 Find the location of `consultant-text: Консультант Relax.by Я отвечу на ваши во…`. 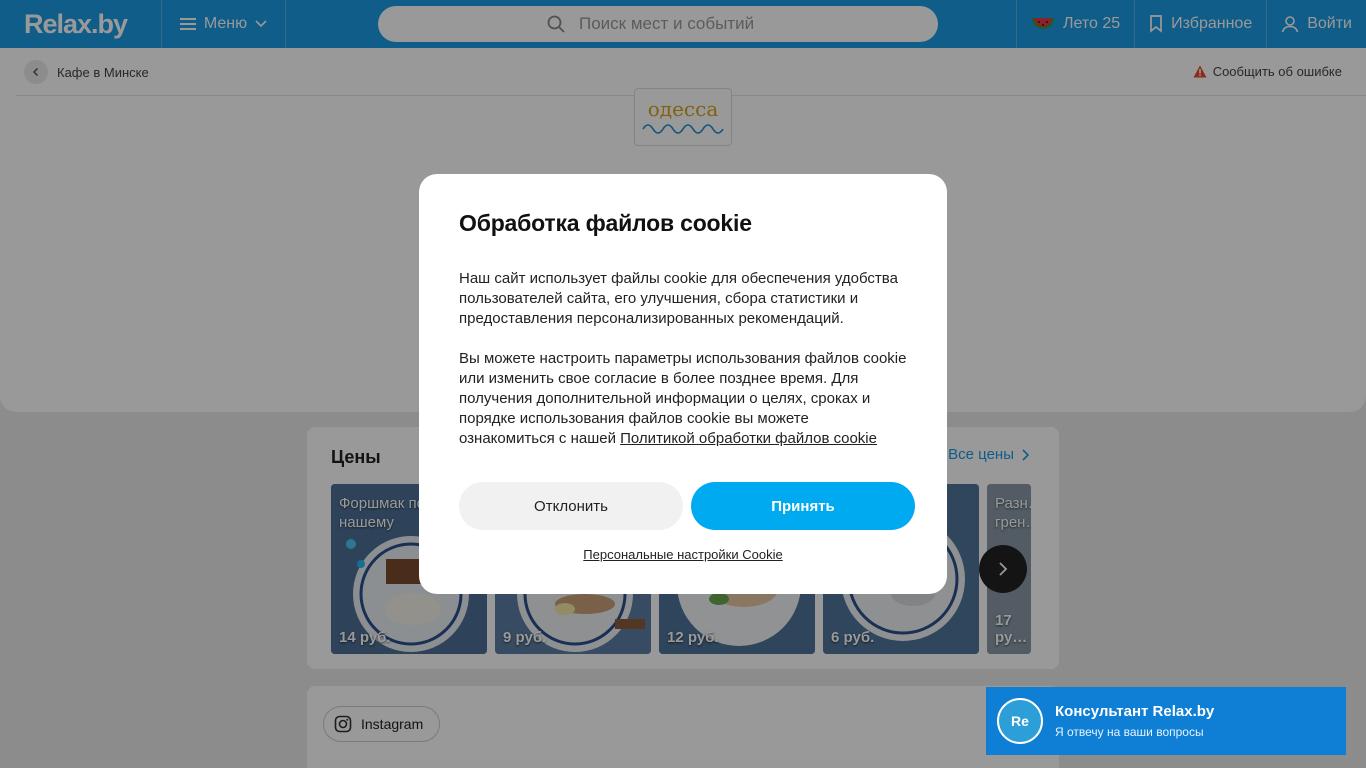

consultant-text: Консультант Relax.by Я отвечу на ваши во… is located at coordinates (1134, 721).